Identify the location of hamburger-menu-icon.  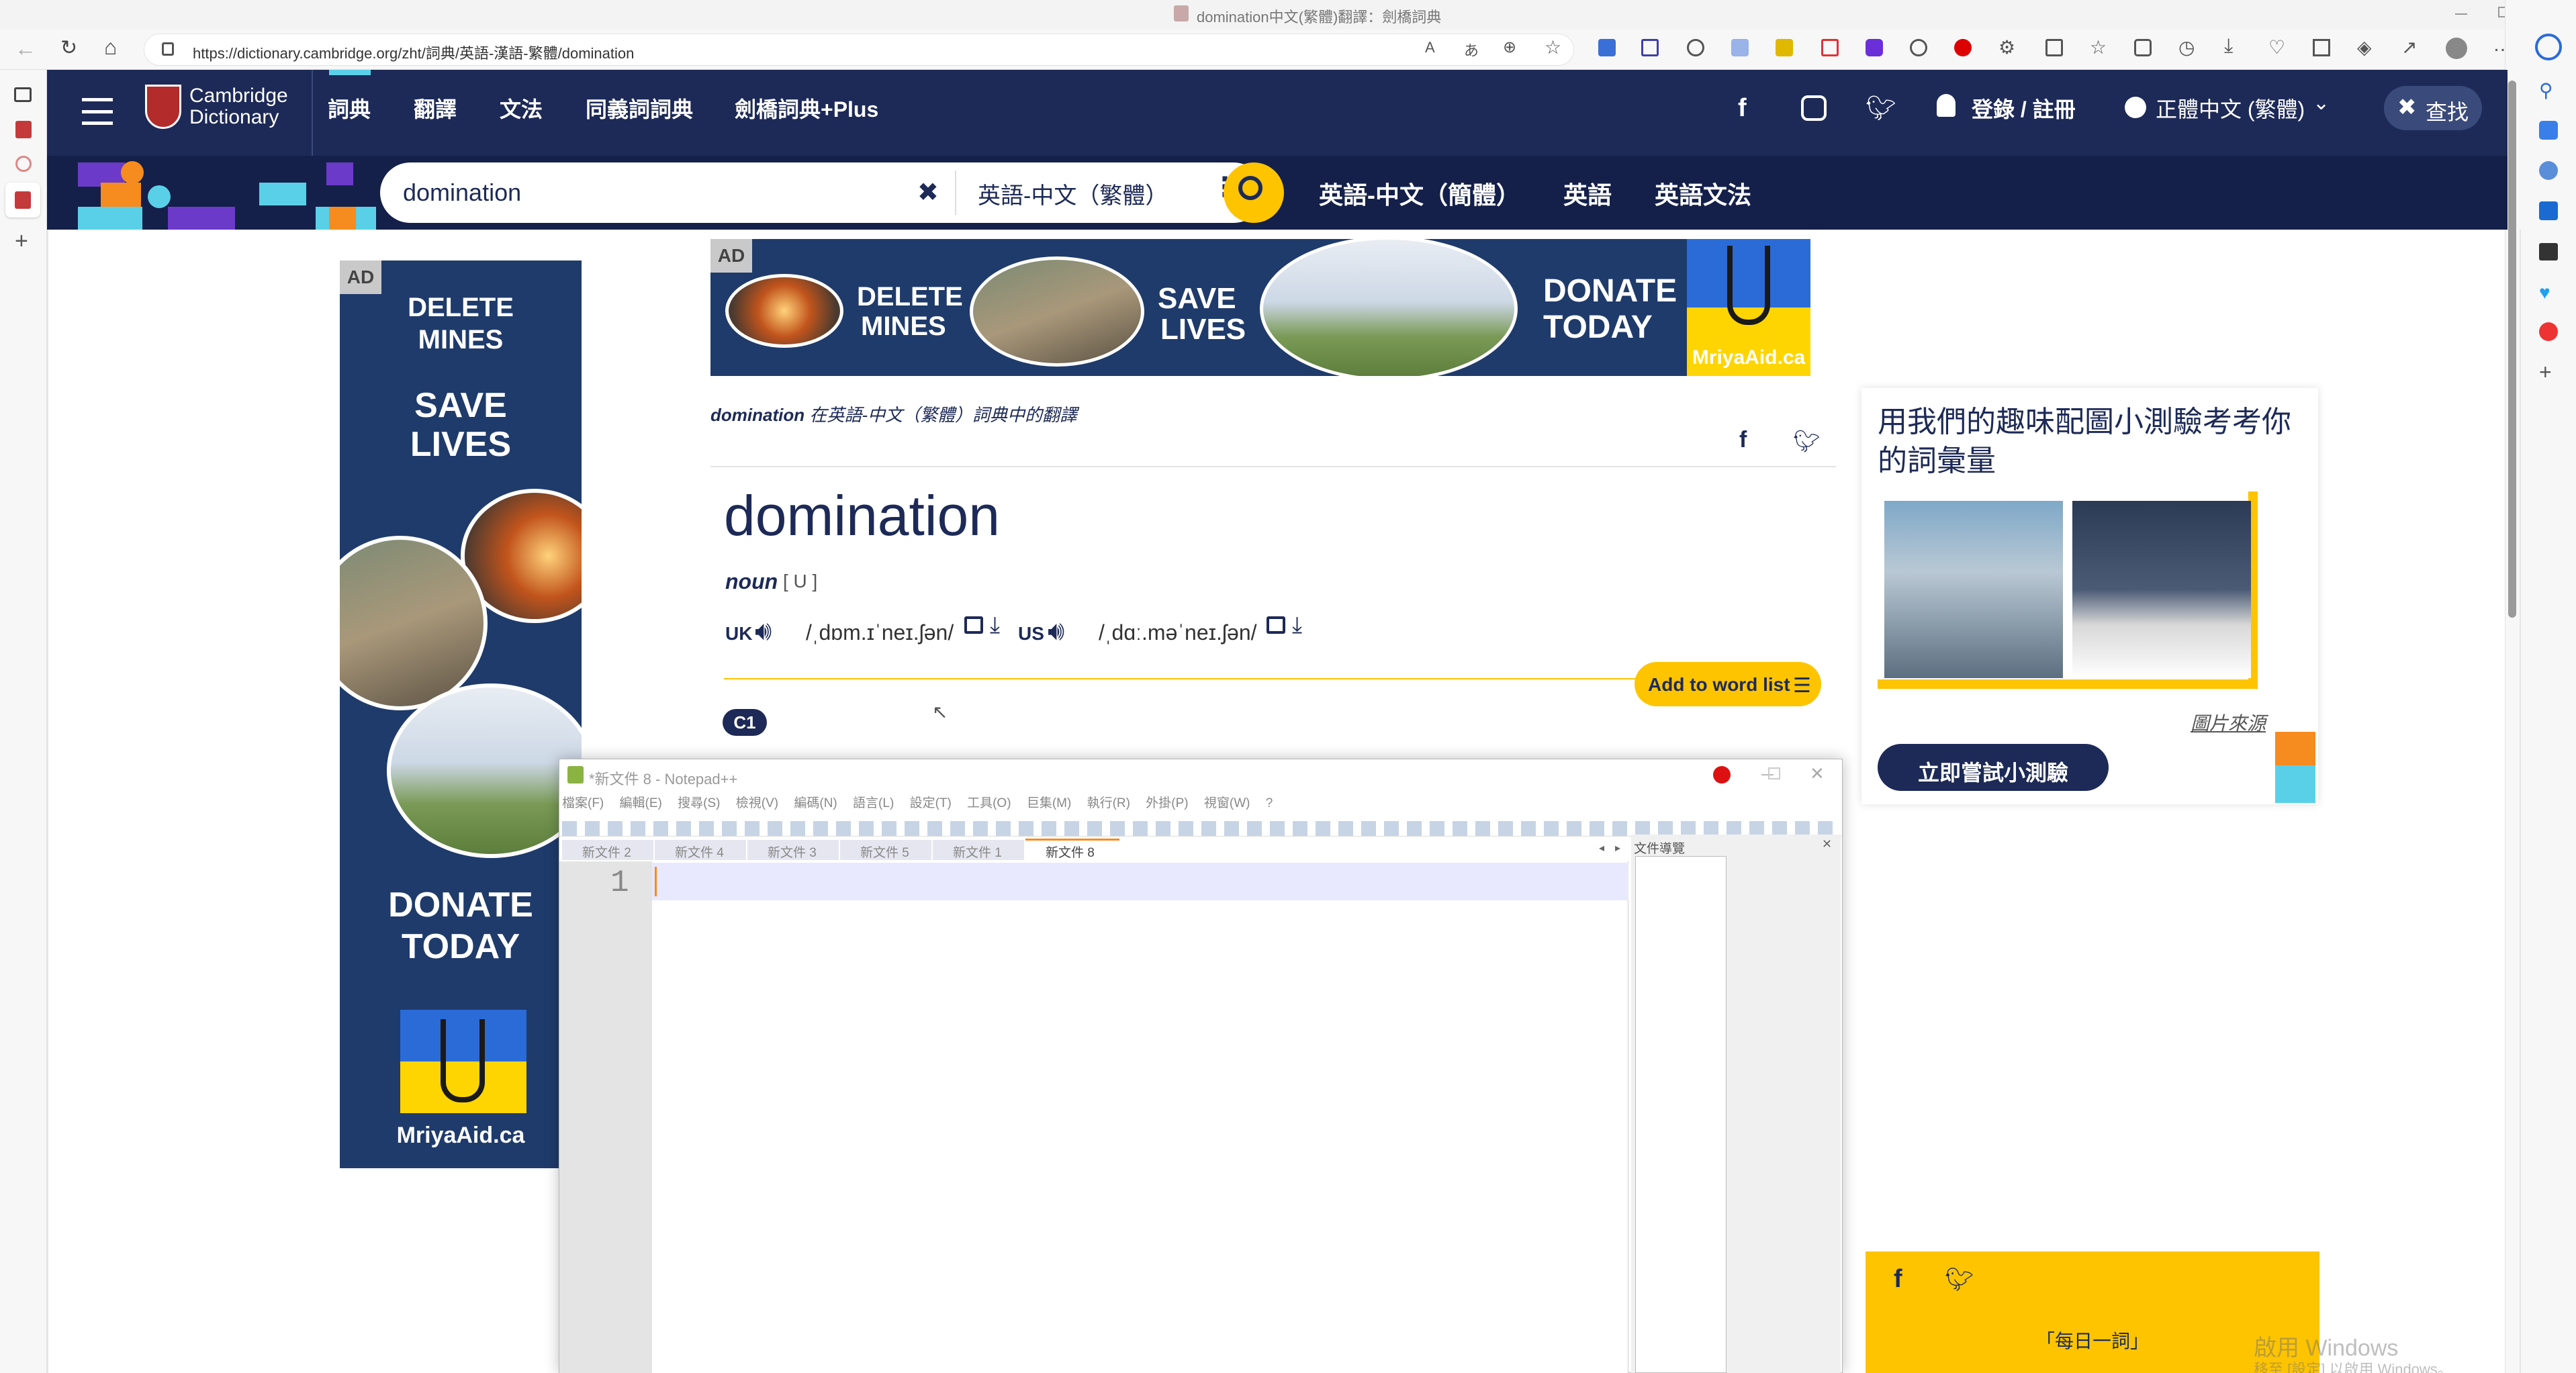
(97, 111).